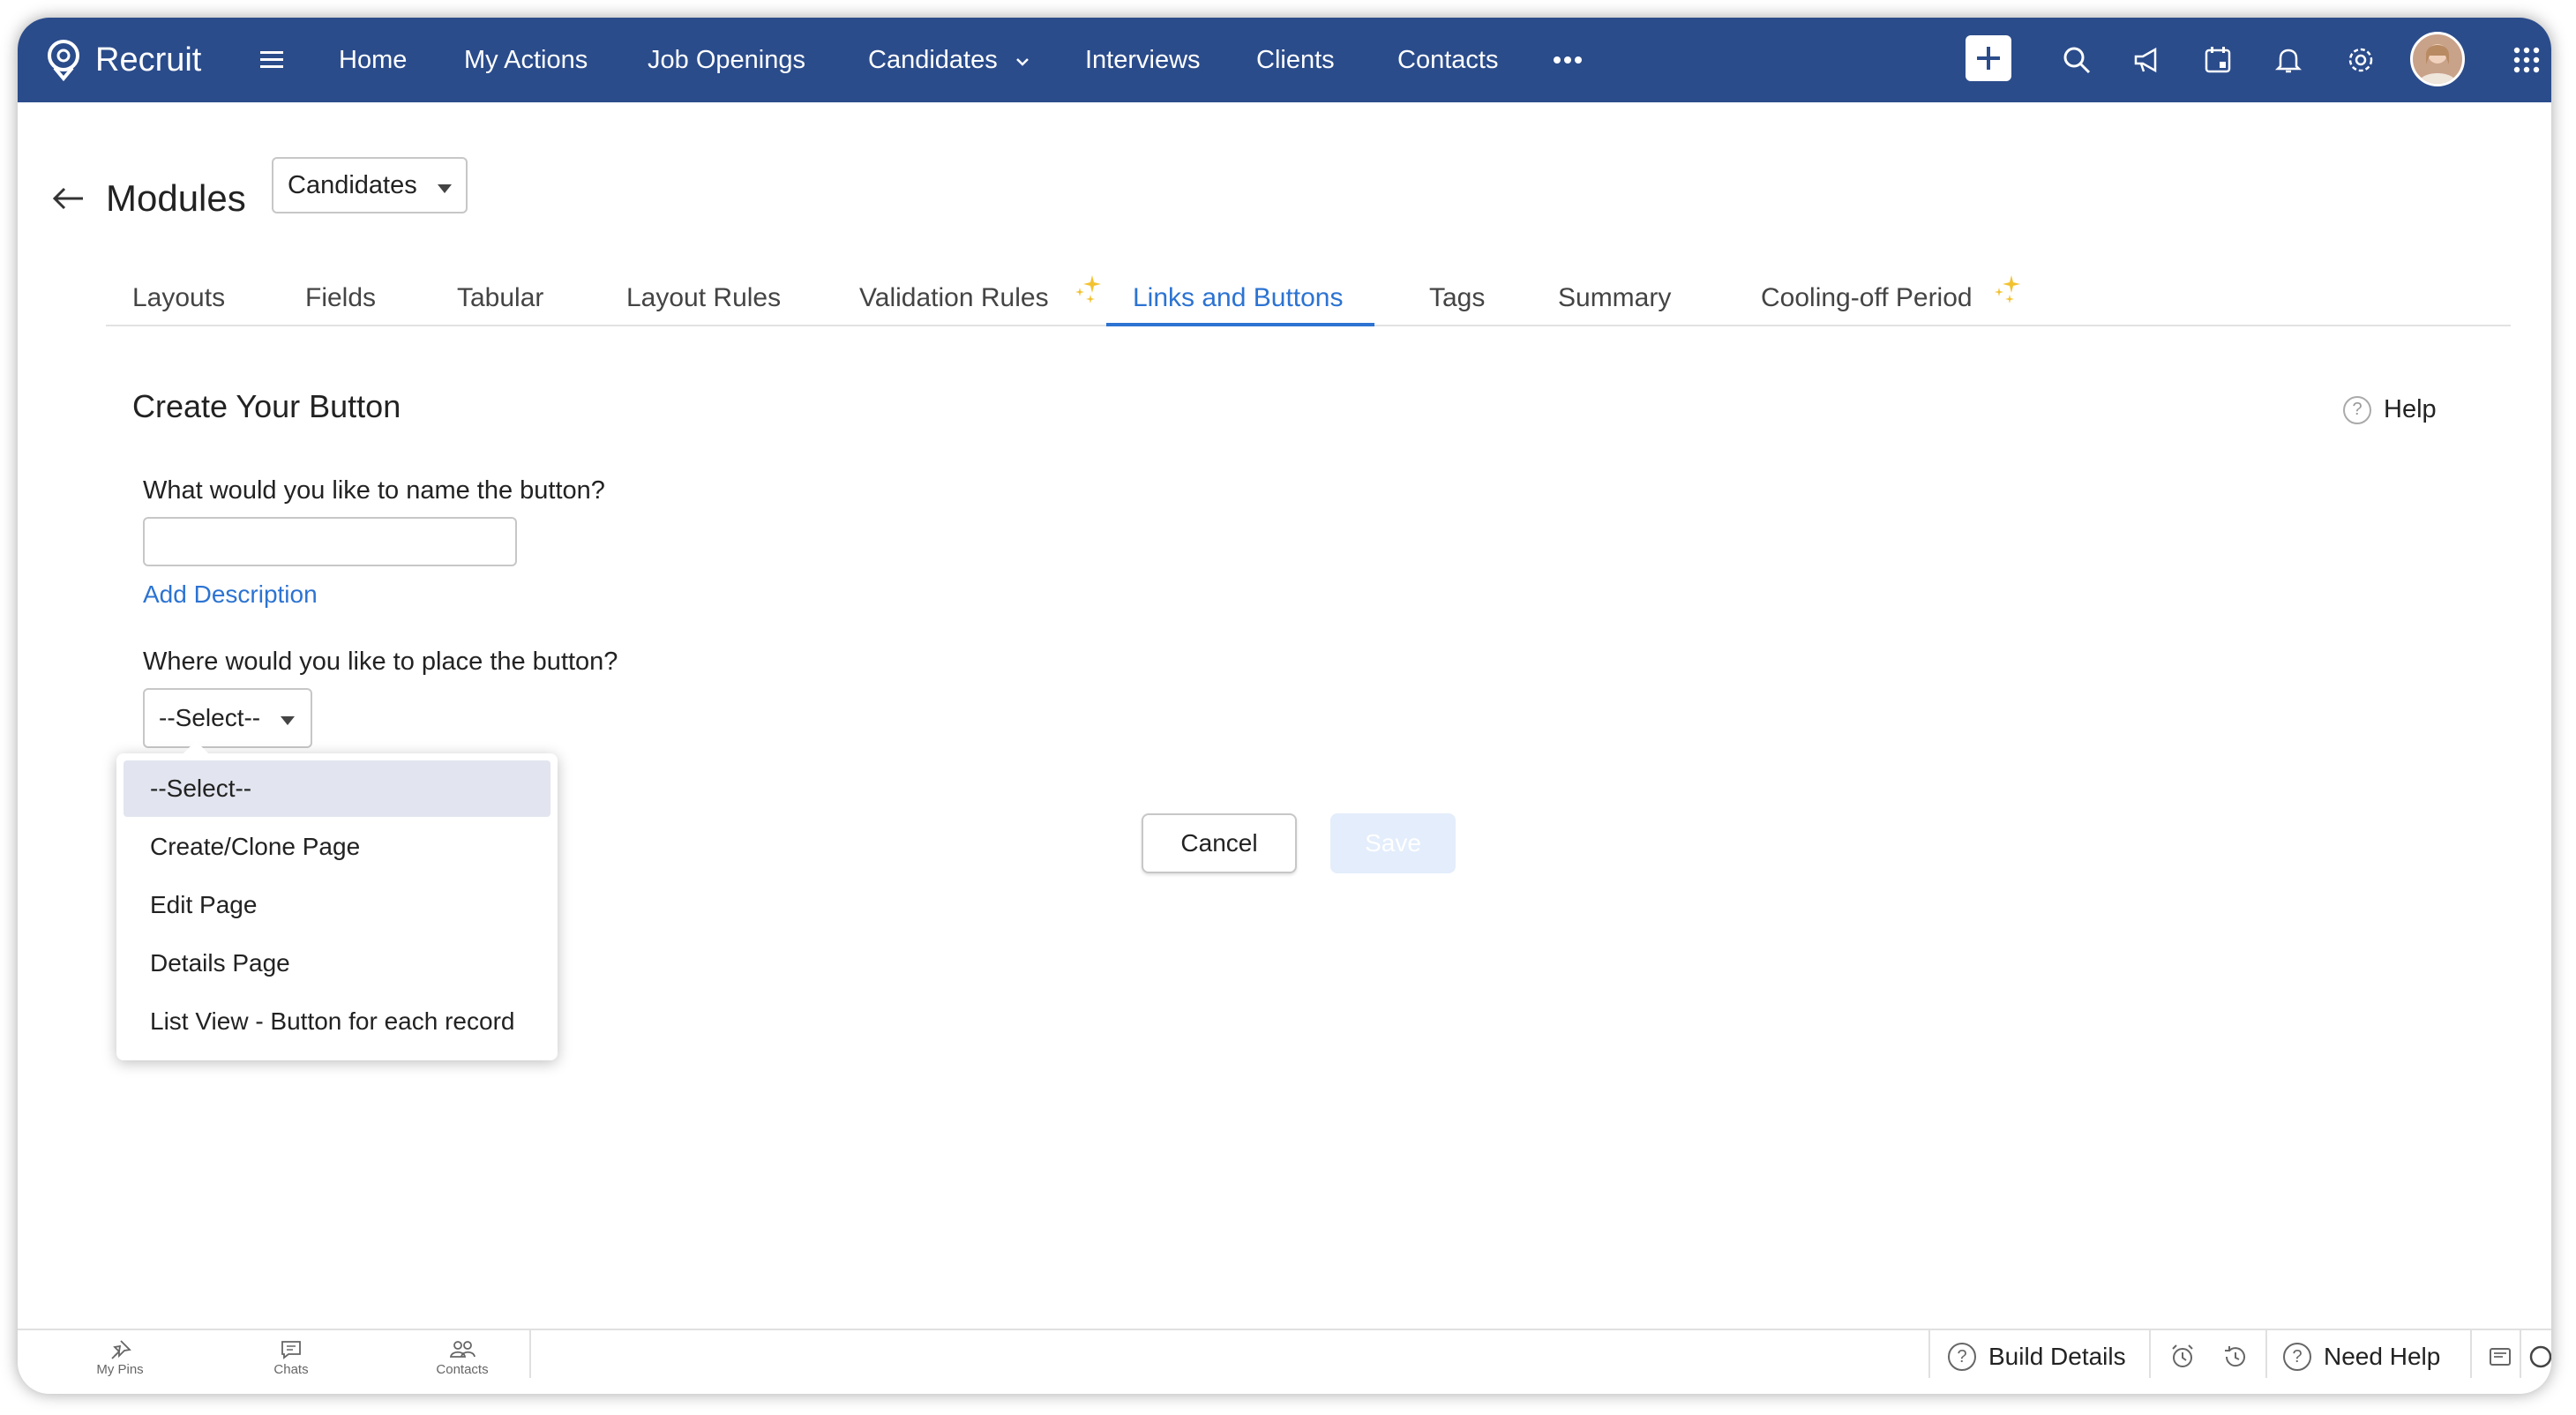  I want to click on my-pins-button: My Pins, so click(120, 1358).